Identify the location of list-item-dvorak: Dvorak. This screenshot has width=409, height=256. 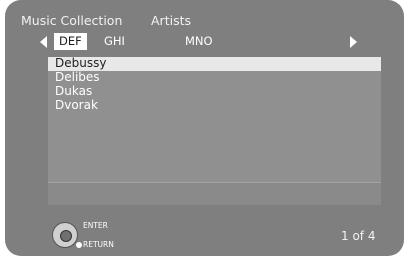
(214, 105).